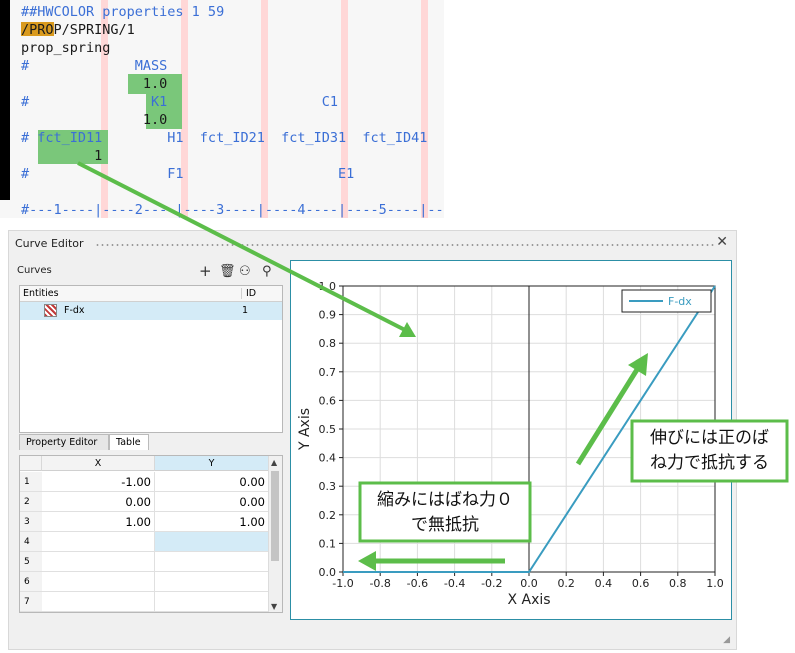 This screenshot has height=653, width=795. I want to click on x-tick-label: 0.8, so click(678, 583).